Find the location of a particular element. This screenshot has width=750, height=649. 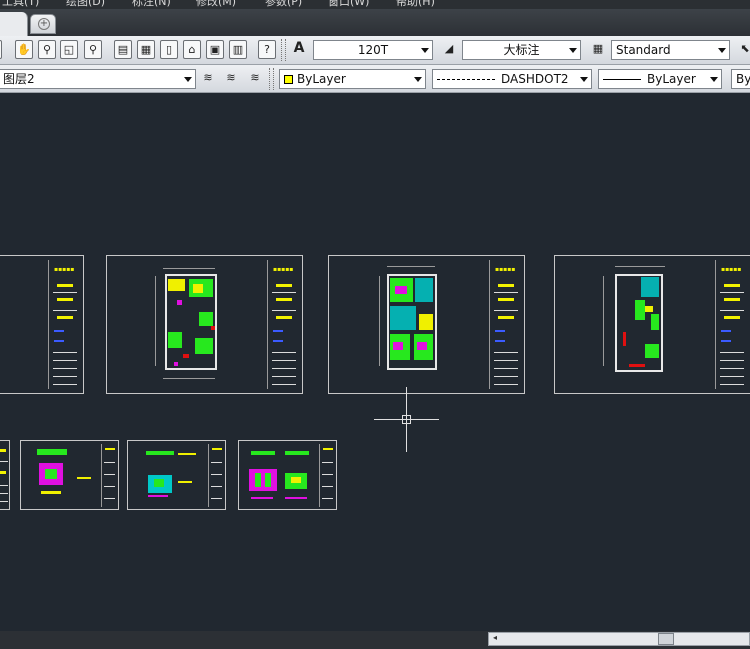

color-select: ByLayer is located at coordinates (352, 79).